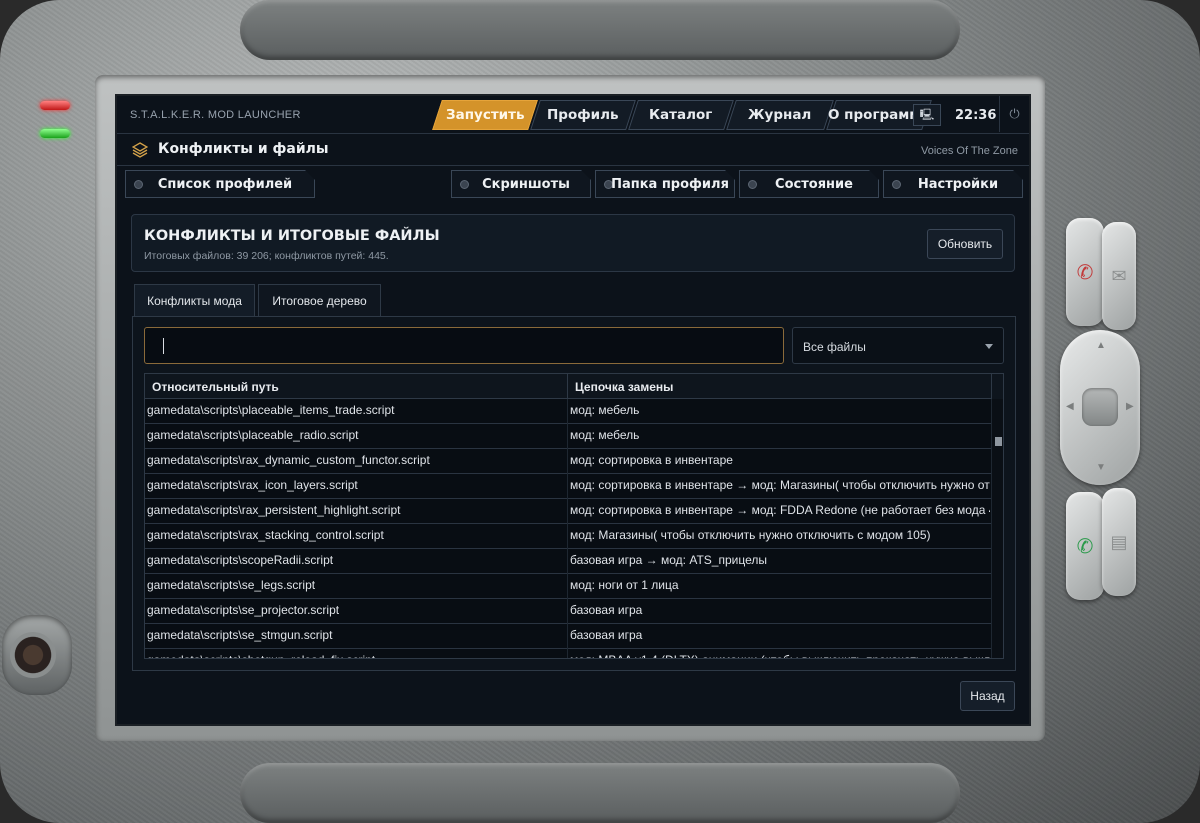  What do you see at coordinates (521, 184) in the screenshot?
I see `subtab-screenshots: Скриншоты` at bounding box center [521, 184].